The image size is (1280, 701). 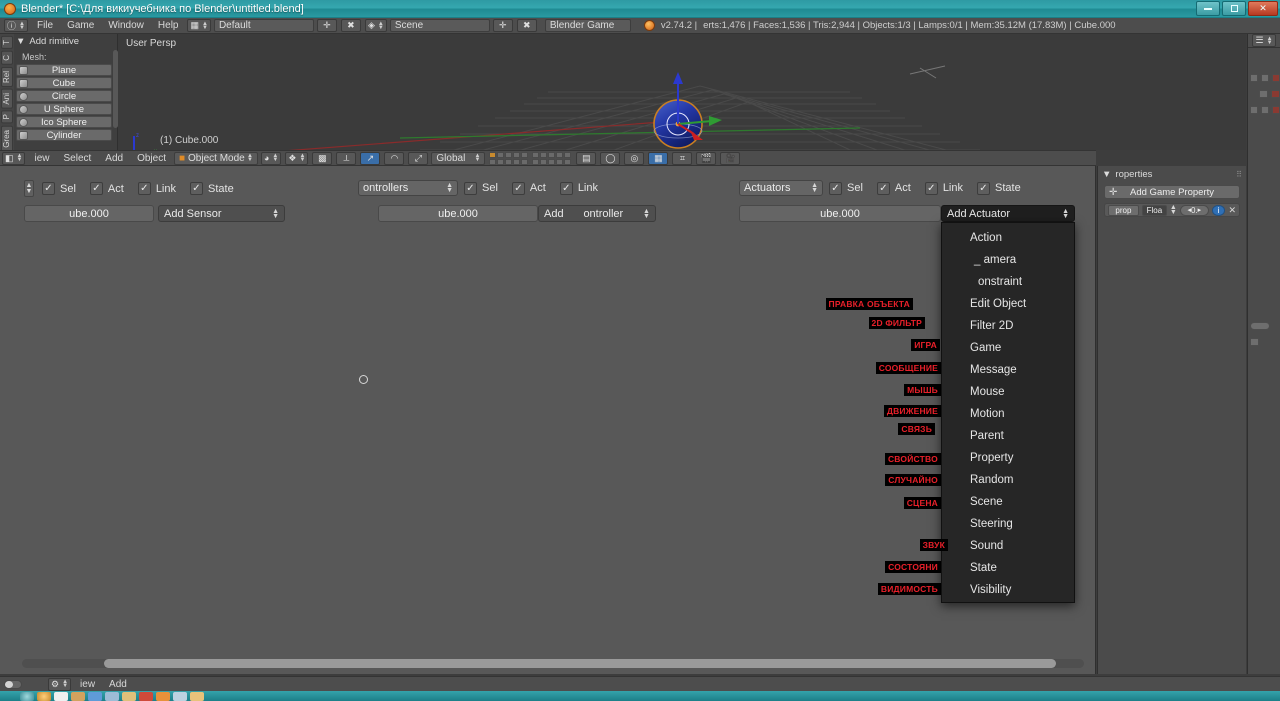 I want to click on render-preview-icon: ◎, so click(x=634, y=158).